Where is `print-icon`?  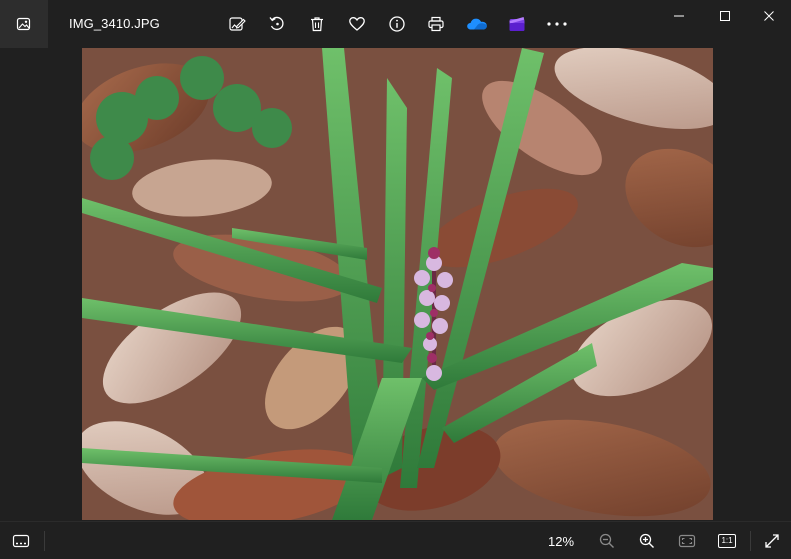
print-icon is located at coordinates (436, 24).